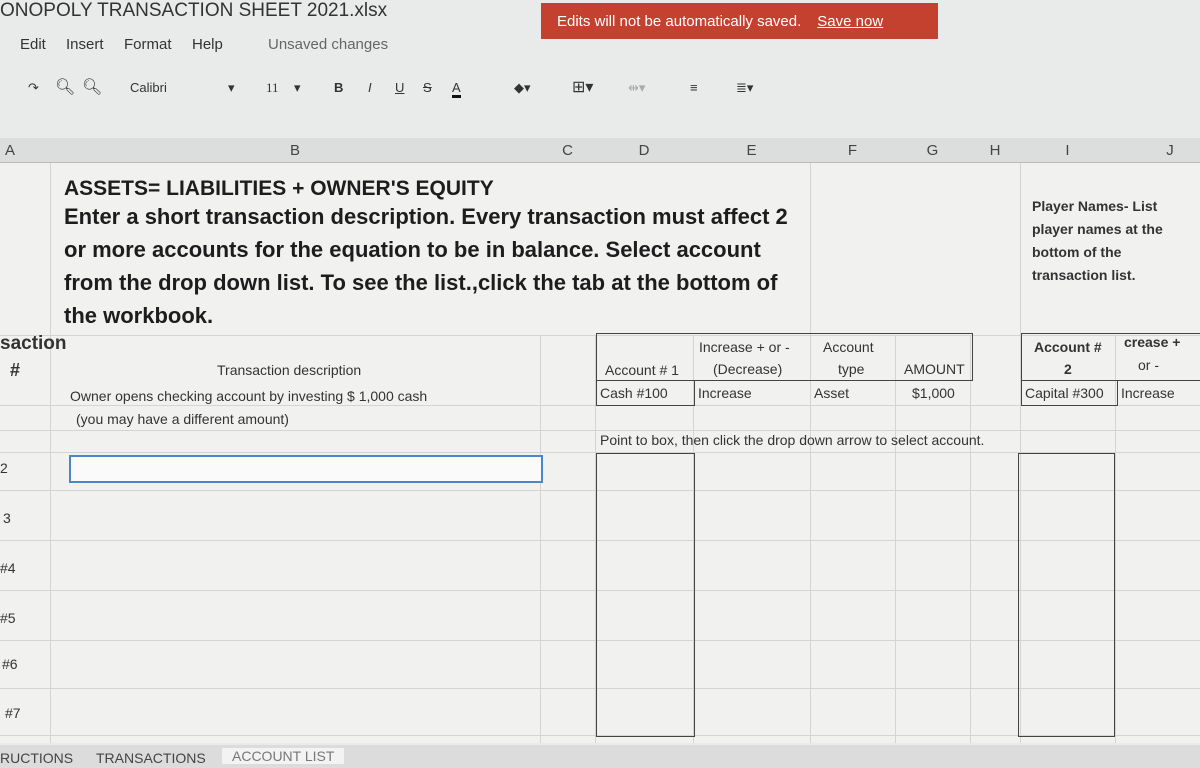  What do you see at coordinates (7, 518) in the screenshot?
I see `row-number-3: 3` at bounding box center [7, 518].